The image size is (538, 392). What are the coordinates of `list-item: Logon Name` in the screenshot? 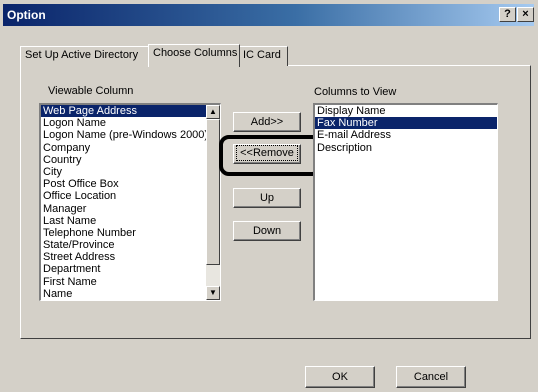 It's located at (130, 123).